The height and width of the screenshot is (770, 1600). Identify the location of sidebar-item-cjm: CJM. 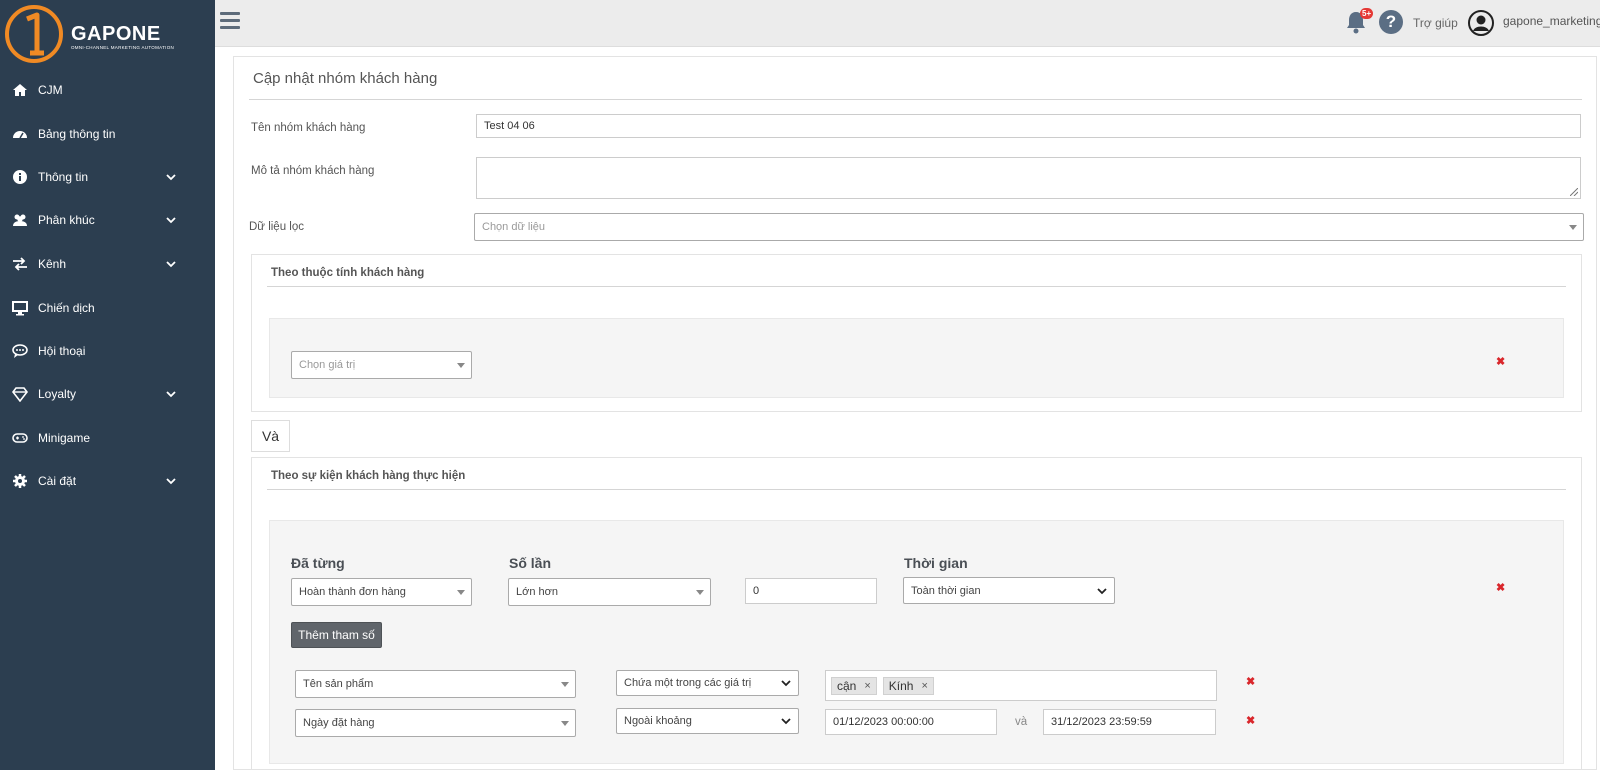
(107, 90).